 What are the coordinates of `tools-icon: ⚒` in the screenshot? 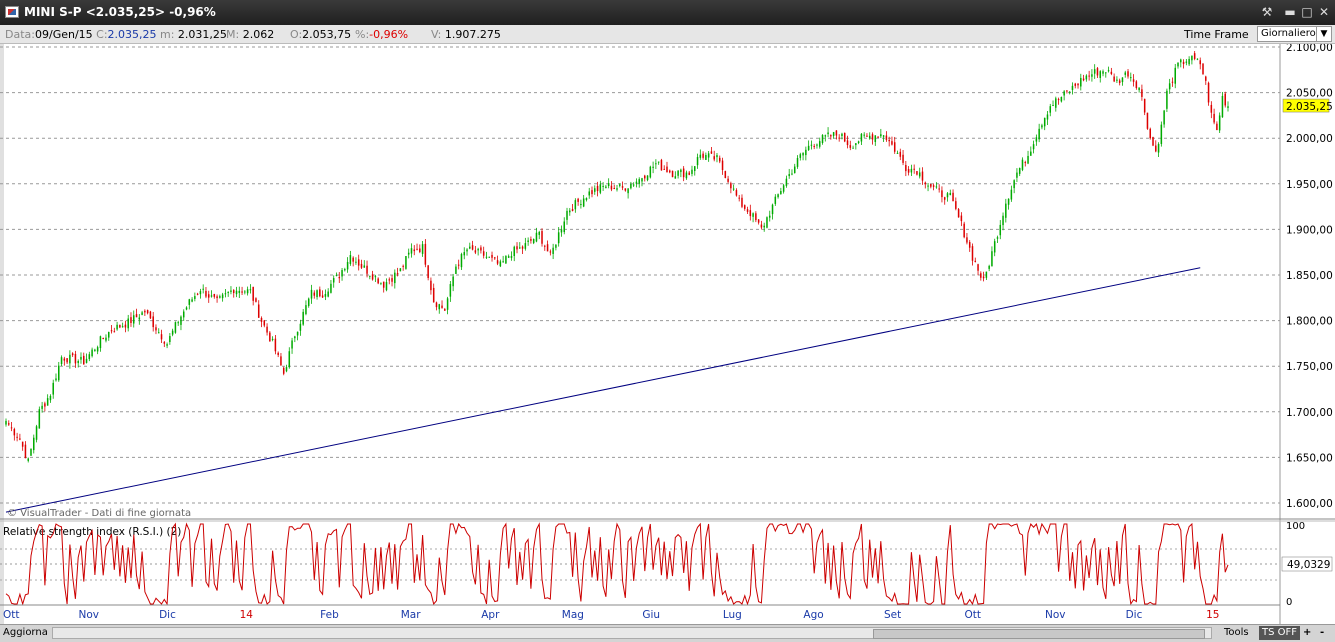 It's located at (1267, 12).